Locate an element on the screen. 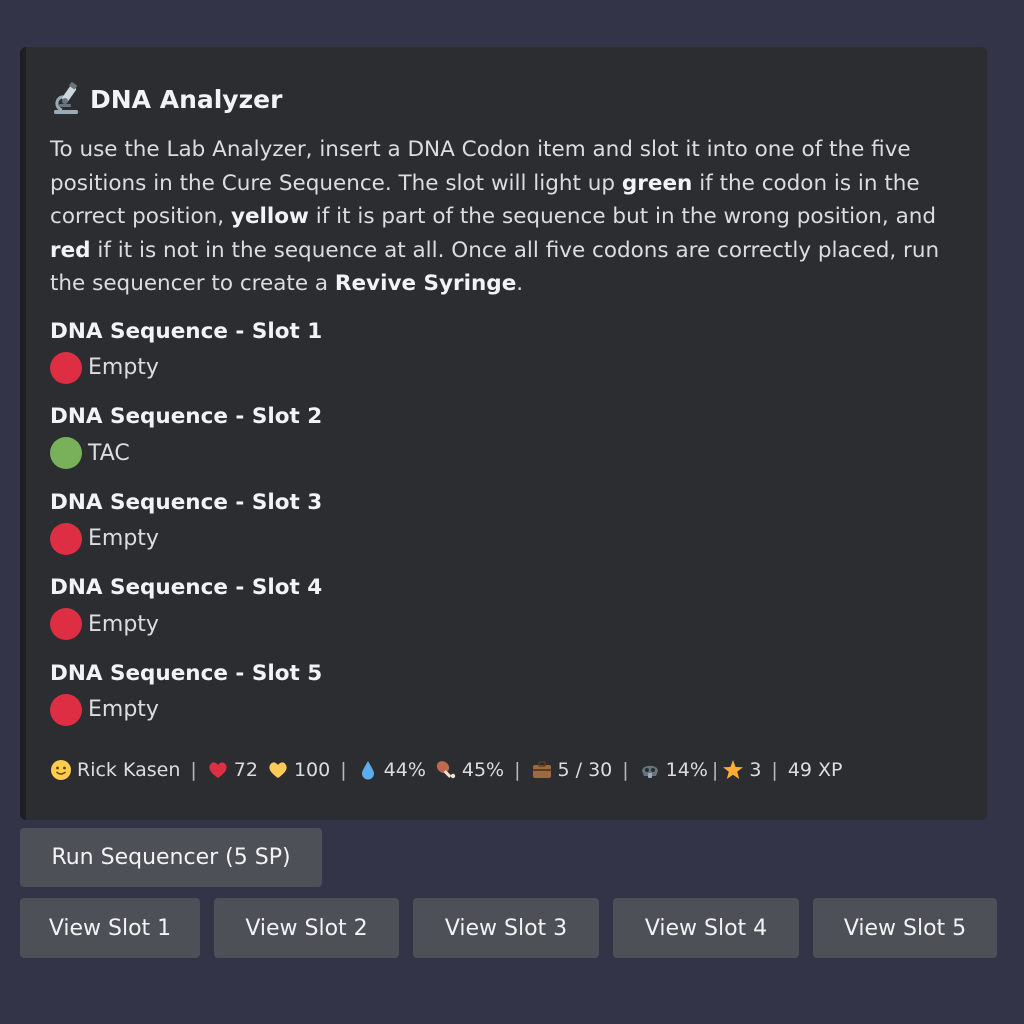  view-slot-1-button: View Slot 1 is located at coordinates (110, 928).